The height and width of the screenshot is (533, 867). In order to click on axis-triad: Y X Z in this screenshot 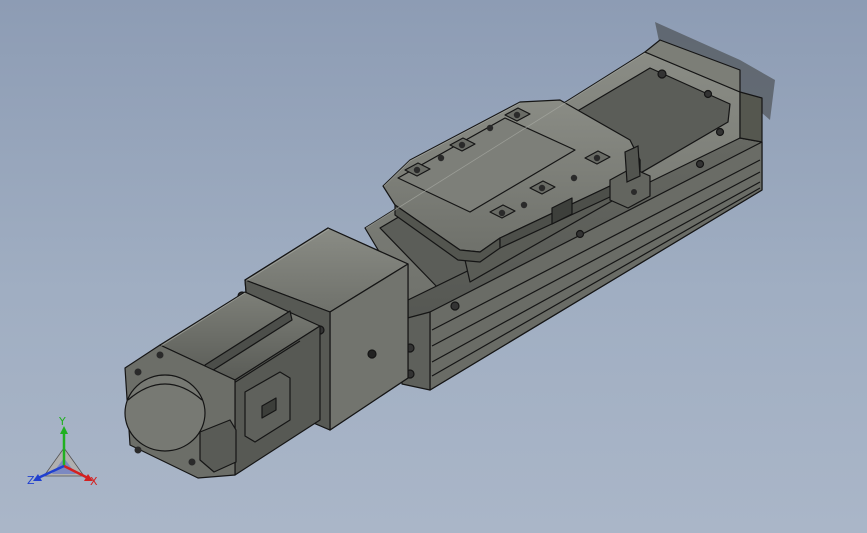, I will do `click(67, 456)`.